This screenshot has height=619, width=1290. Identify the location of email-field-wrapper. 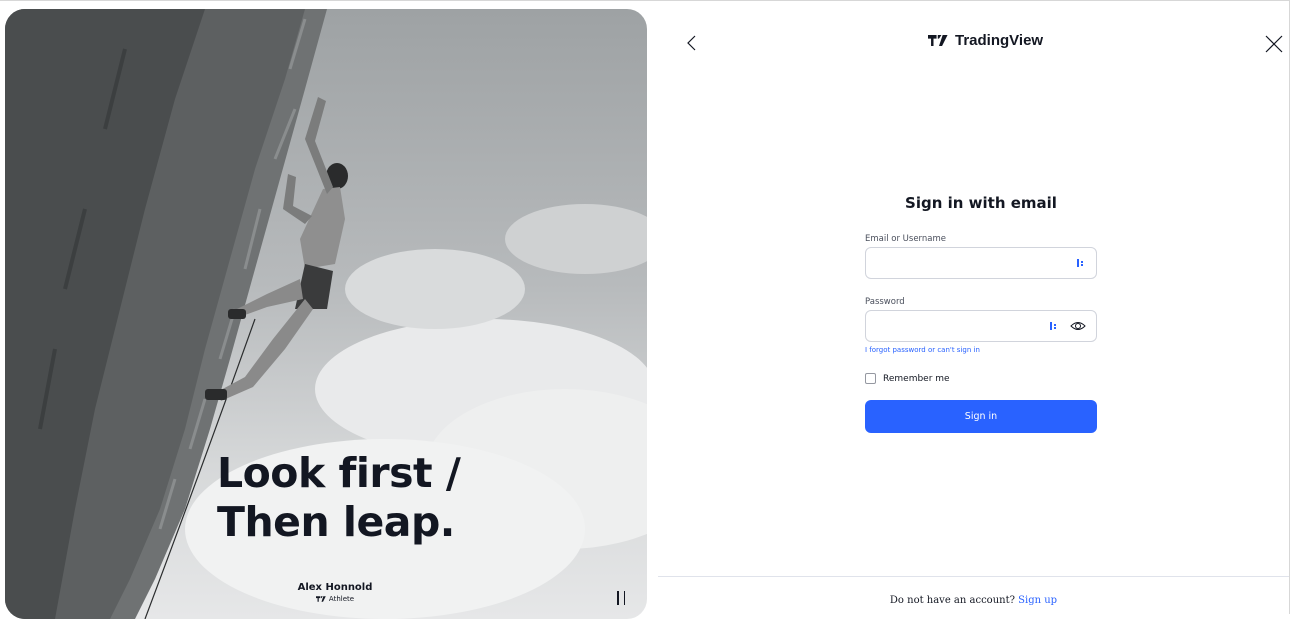
(981, 263).